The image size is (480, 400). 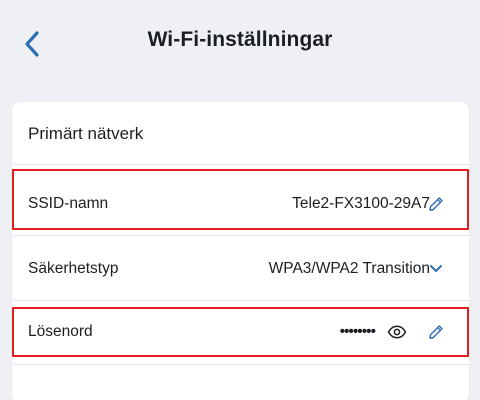 What do you see at coordinates (349, 268) in the screenshot?
I see `security-type-value: WPA3/WPA2 Transition` at bounding box center [349, 268].